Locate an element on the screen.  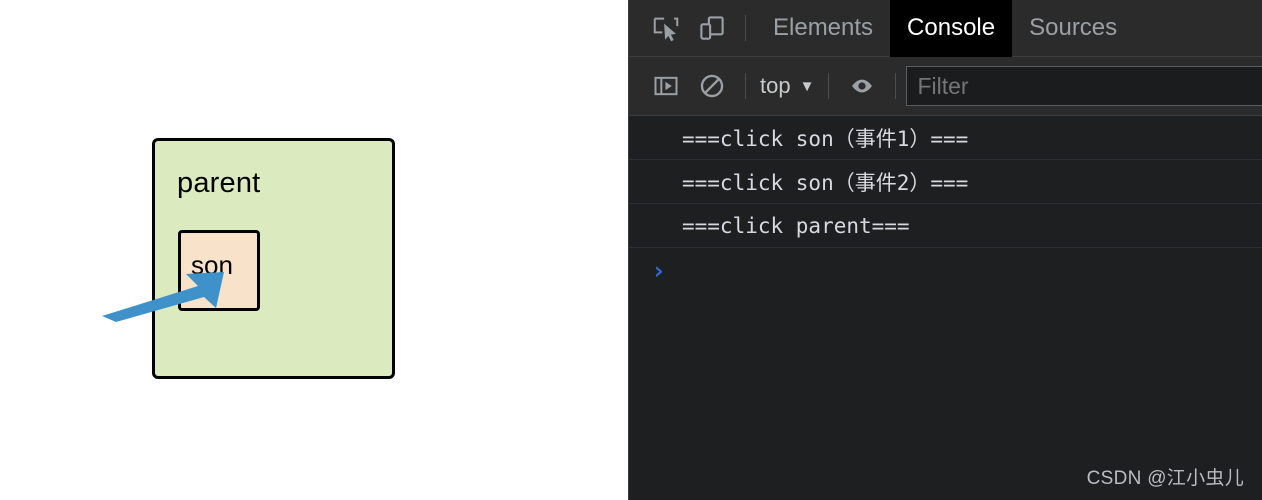
inspect-element-icon is located at coordinates (666, 28).